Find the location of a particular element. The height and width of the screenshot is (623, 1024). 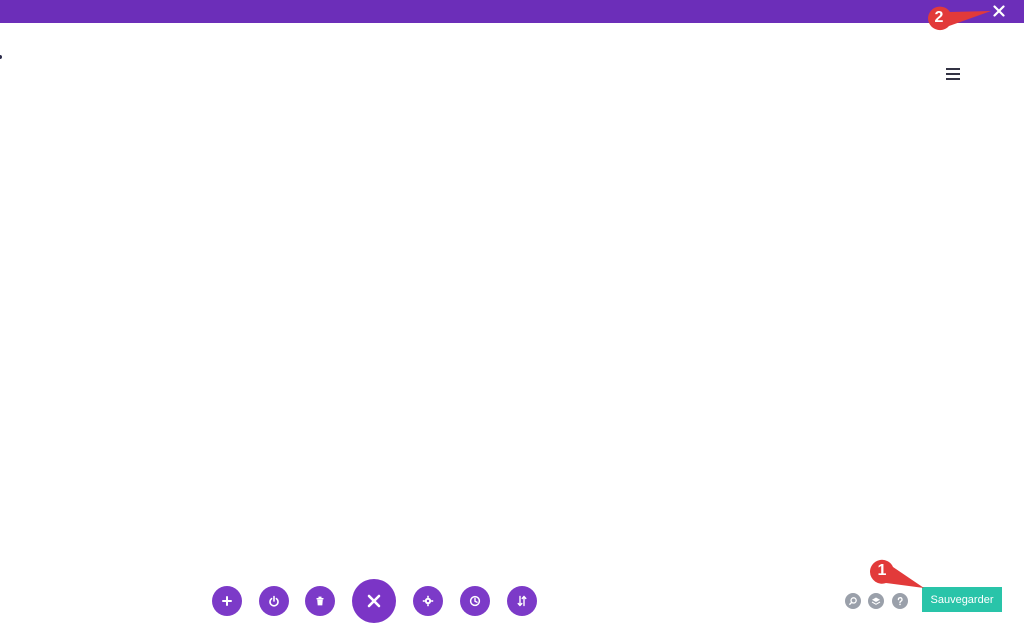

close-builder-fab is located at coordinates (374, 601).